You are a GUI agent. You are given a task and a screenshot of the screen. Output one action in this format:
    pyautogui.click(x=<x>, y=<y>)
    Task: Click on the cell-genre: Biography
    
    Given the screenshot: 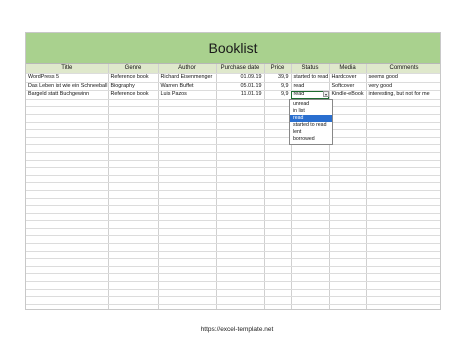 What is the action you would take?
    pyautogui.click(x=133, y=87)
    